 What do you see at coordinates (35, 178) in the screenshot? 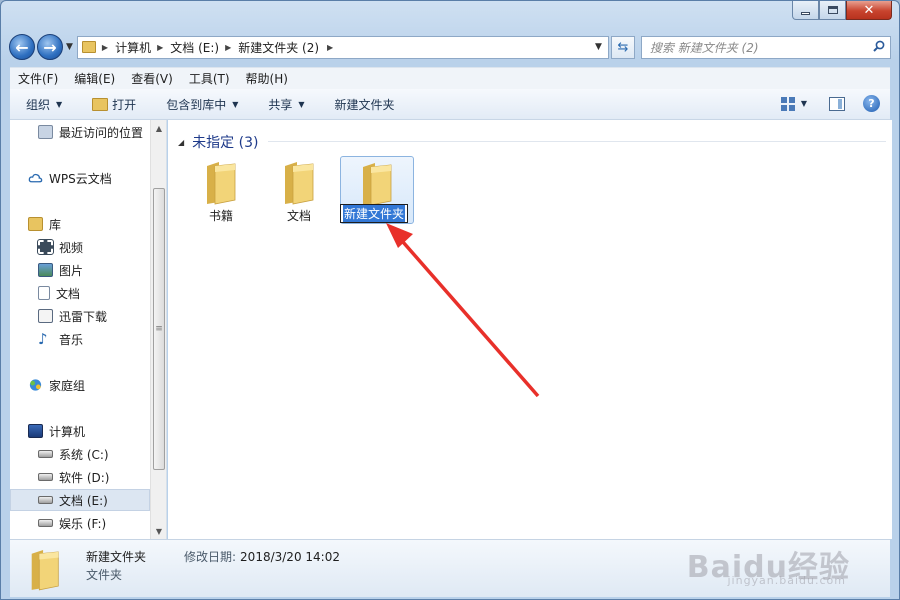
I see `cloud-icon` at bounding box center [35, 178].